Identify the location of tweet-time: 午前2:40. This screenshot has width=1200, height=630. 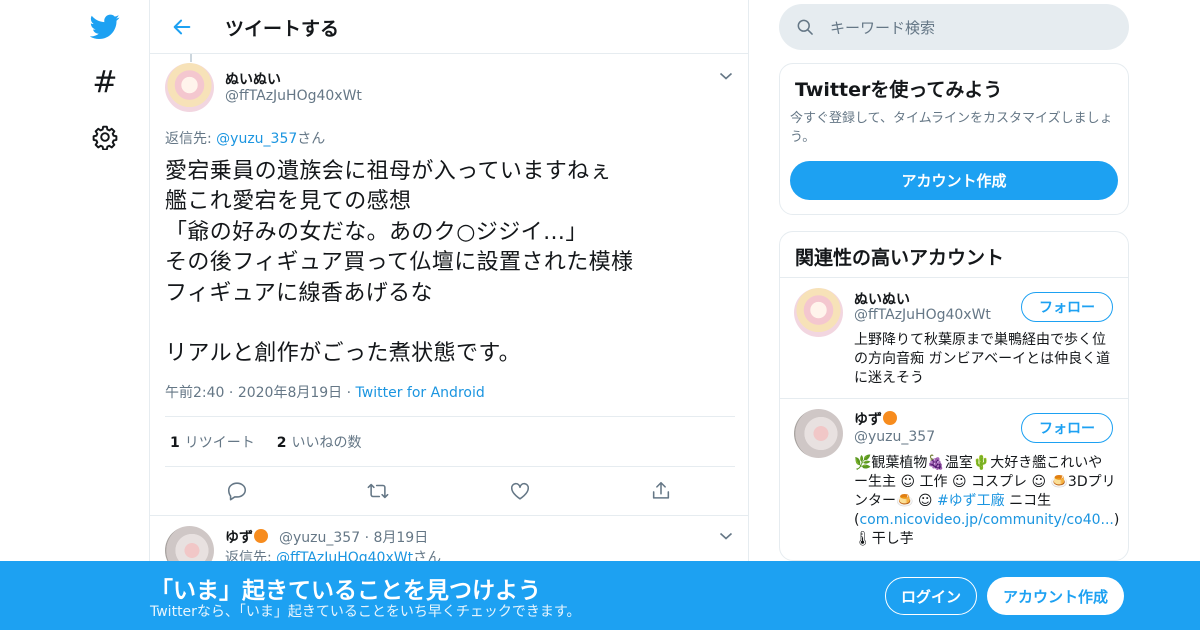
(194, 393).